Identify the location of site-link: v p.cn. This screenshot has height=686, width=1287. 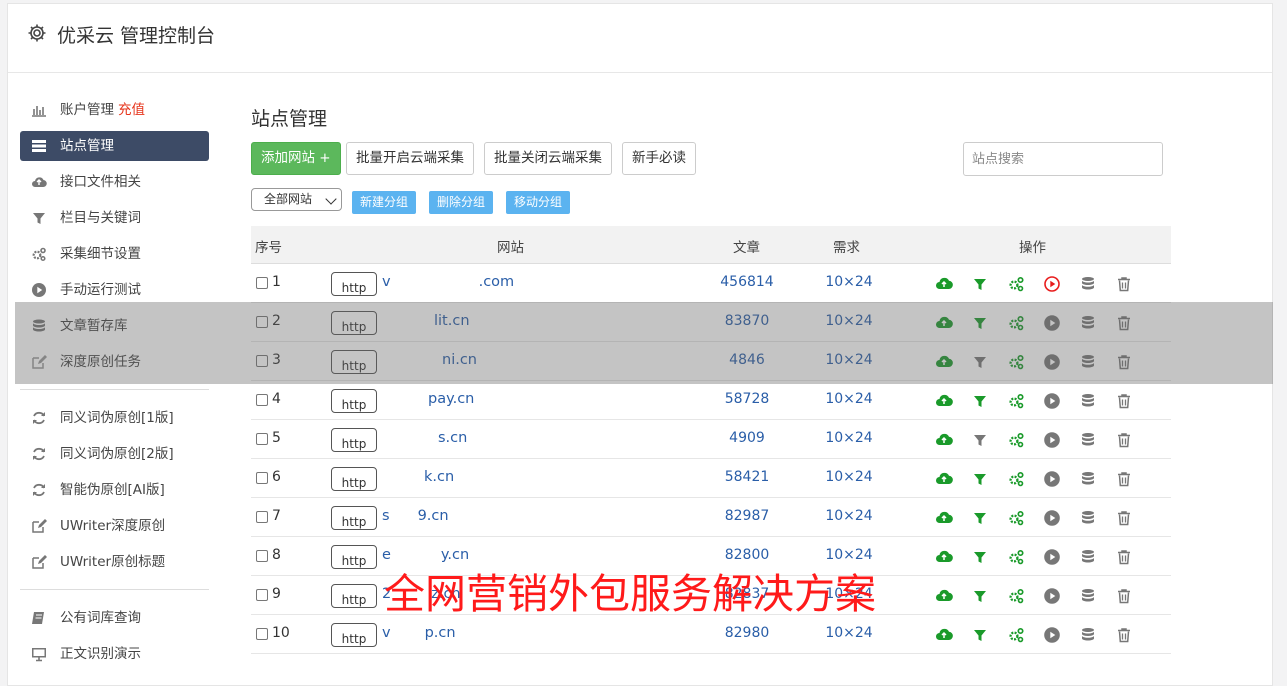
(419, 633).